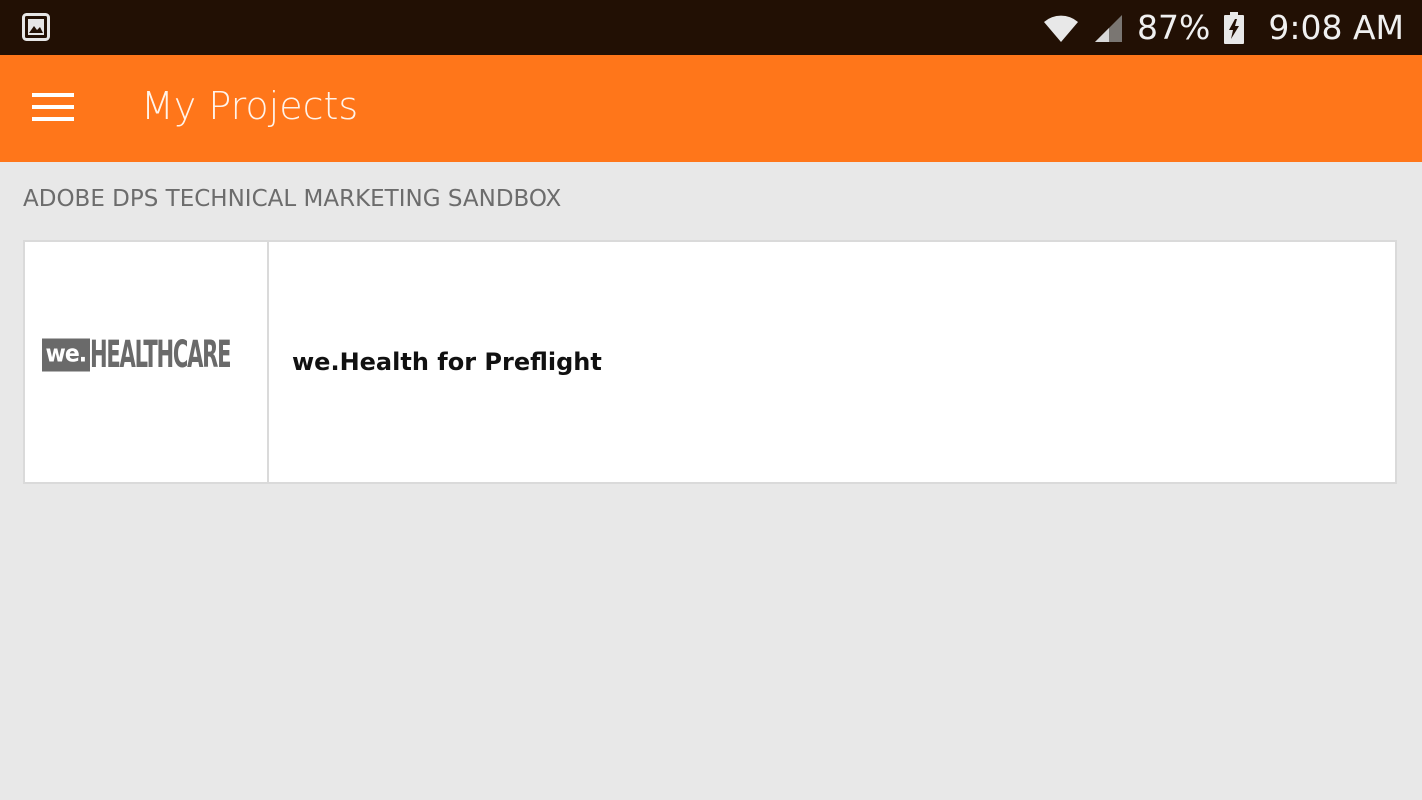 The width and height of the screenshot is (1422, 800). I want to click on logo-we: we., so click(66, 355).